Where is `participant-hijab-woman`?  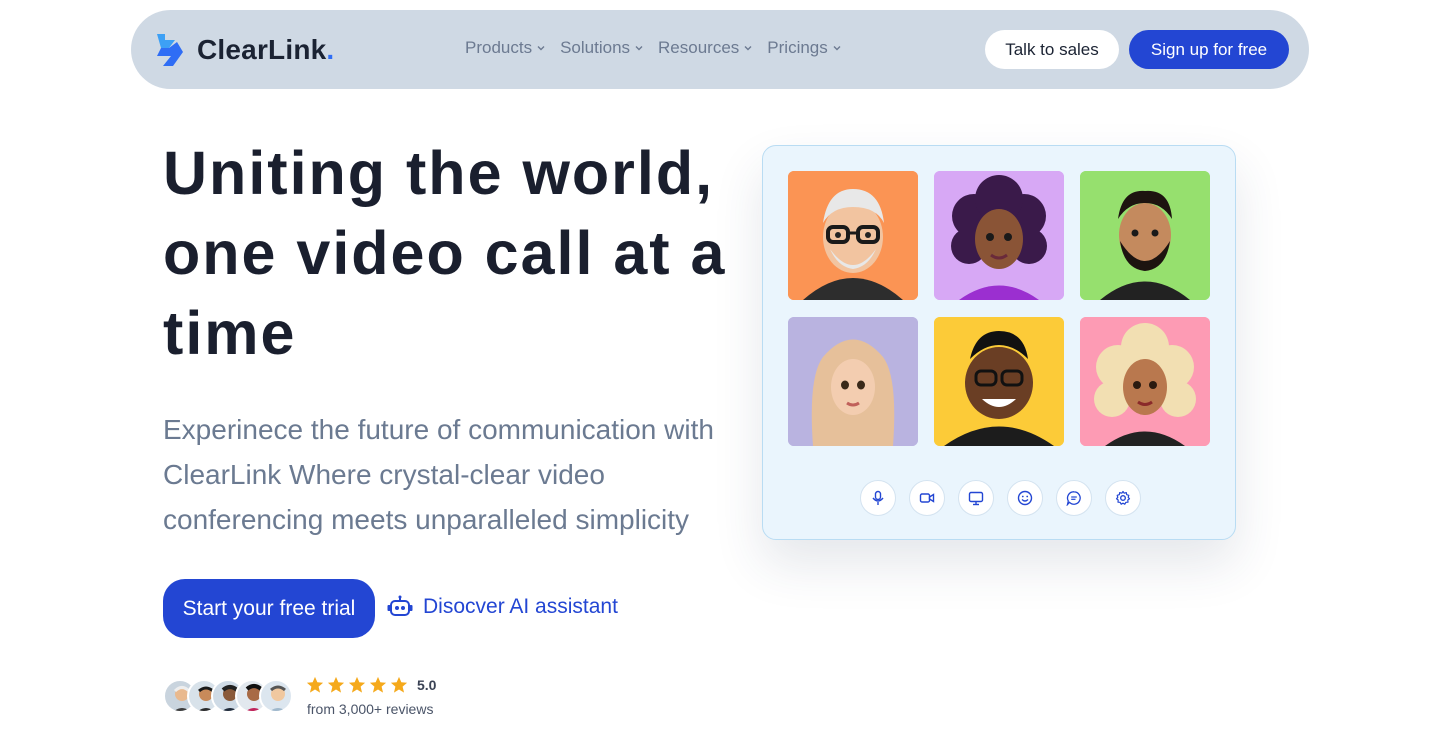
participant-hijab-woman is located at coordinates (853, 381).